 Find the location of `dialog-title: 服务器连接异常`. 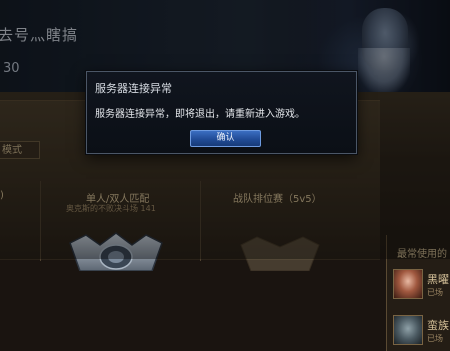

dialog-title: 服务器连接异常 is located at coordinates (133, 88).